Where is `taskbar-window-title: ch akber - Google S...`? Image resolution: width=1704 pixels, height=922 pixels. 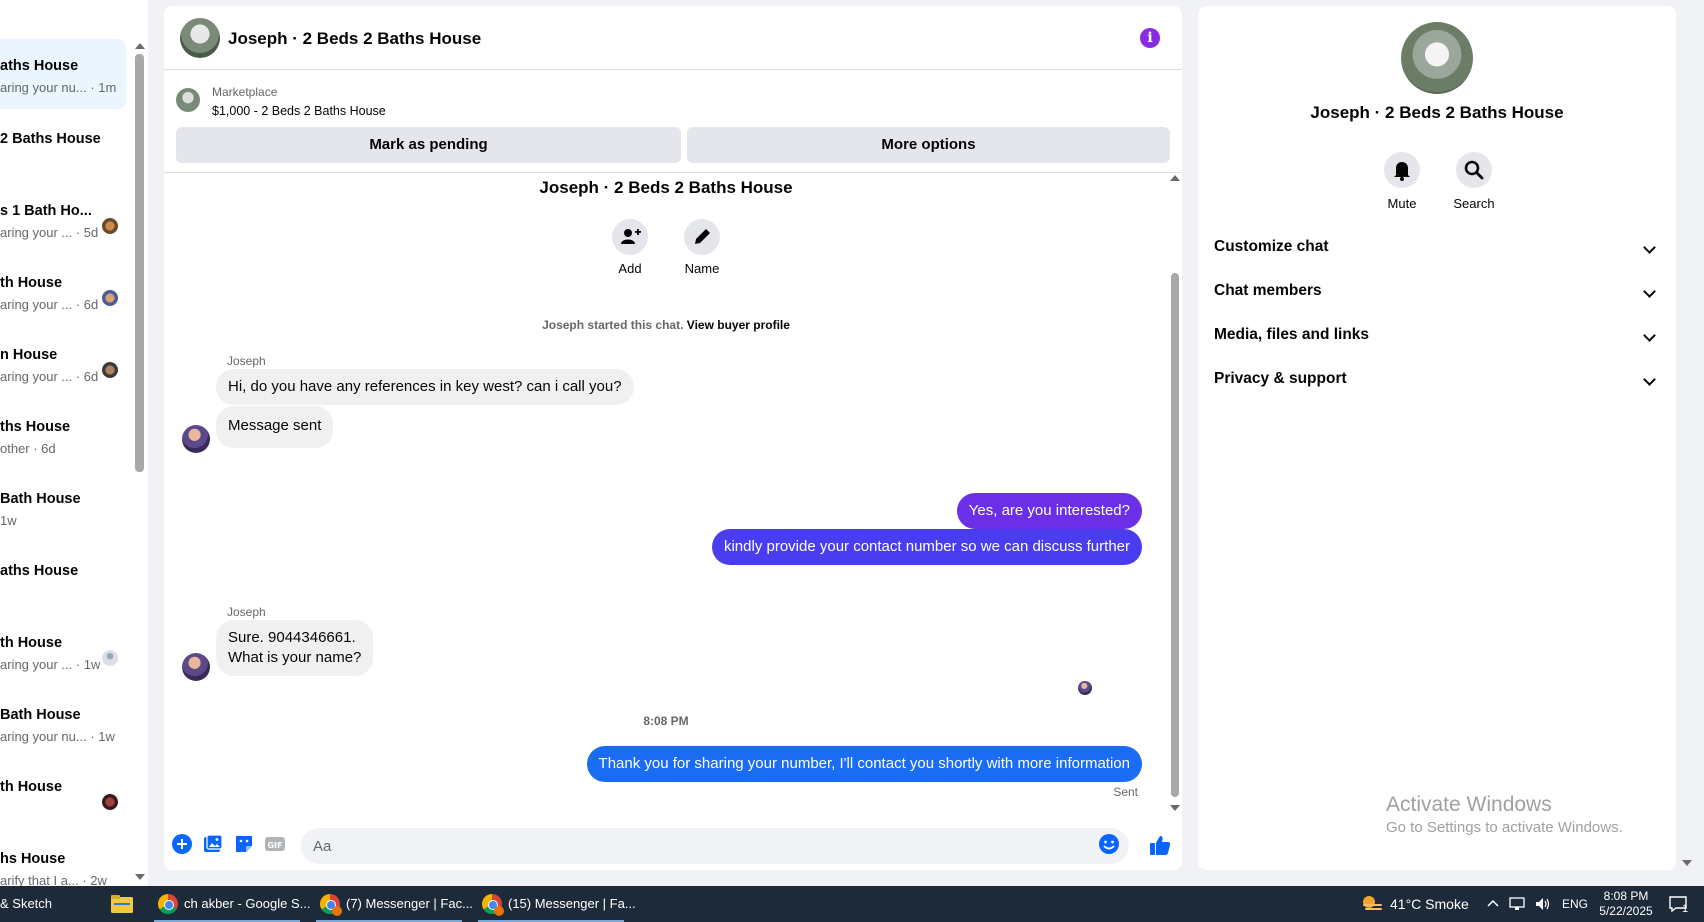
taskbar-window-title: ch akber - Google S... is located at coordinates (247, 903).